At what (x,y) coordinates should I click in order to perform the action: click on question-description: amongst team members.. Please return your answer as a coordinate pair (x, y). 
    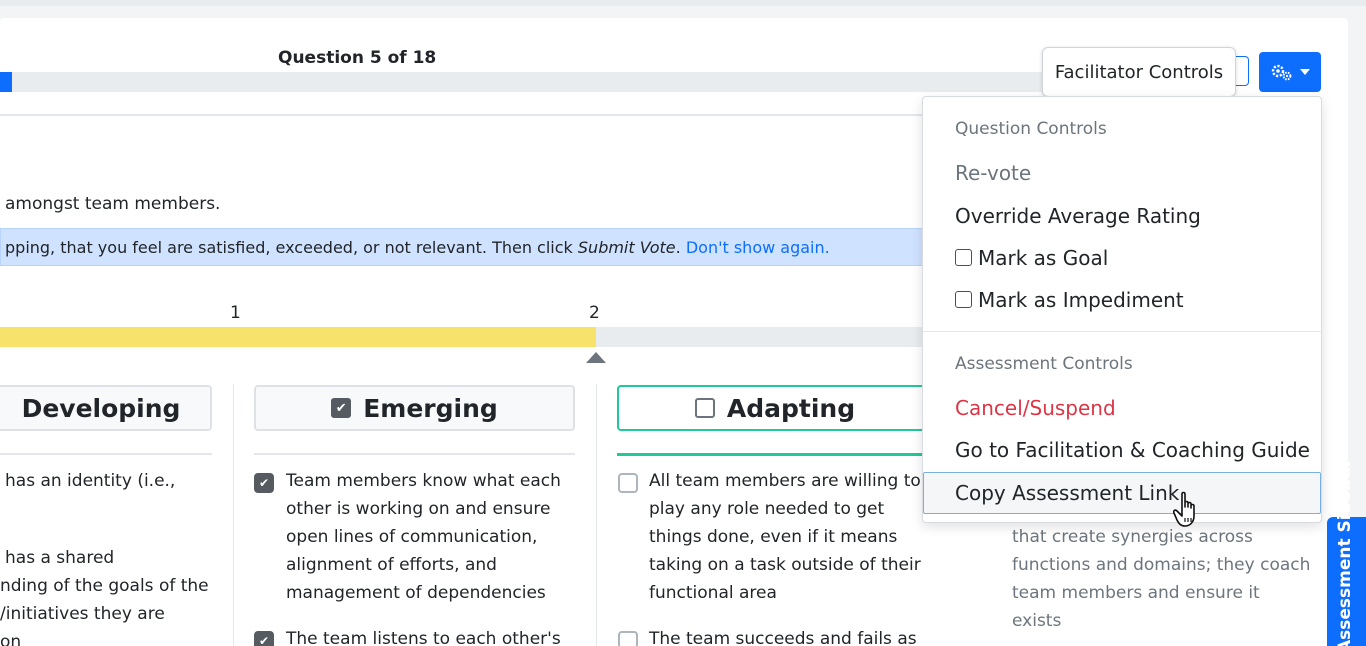
    Looking at the image, I should click on (113, 204).